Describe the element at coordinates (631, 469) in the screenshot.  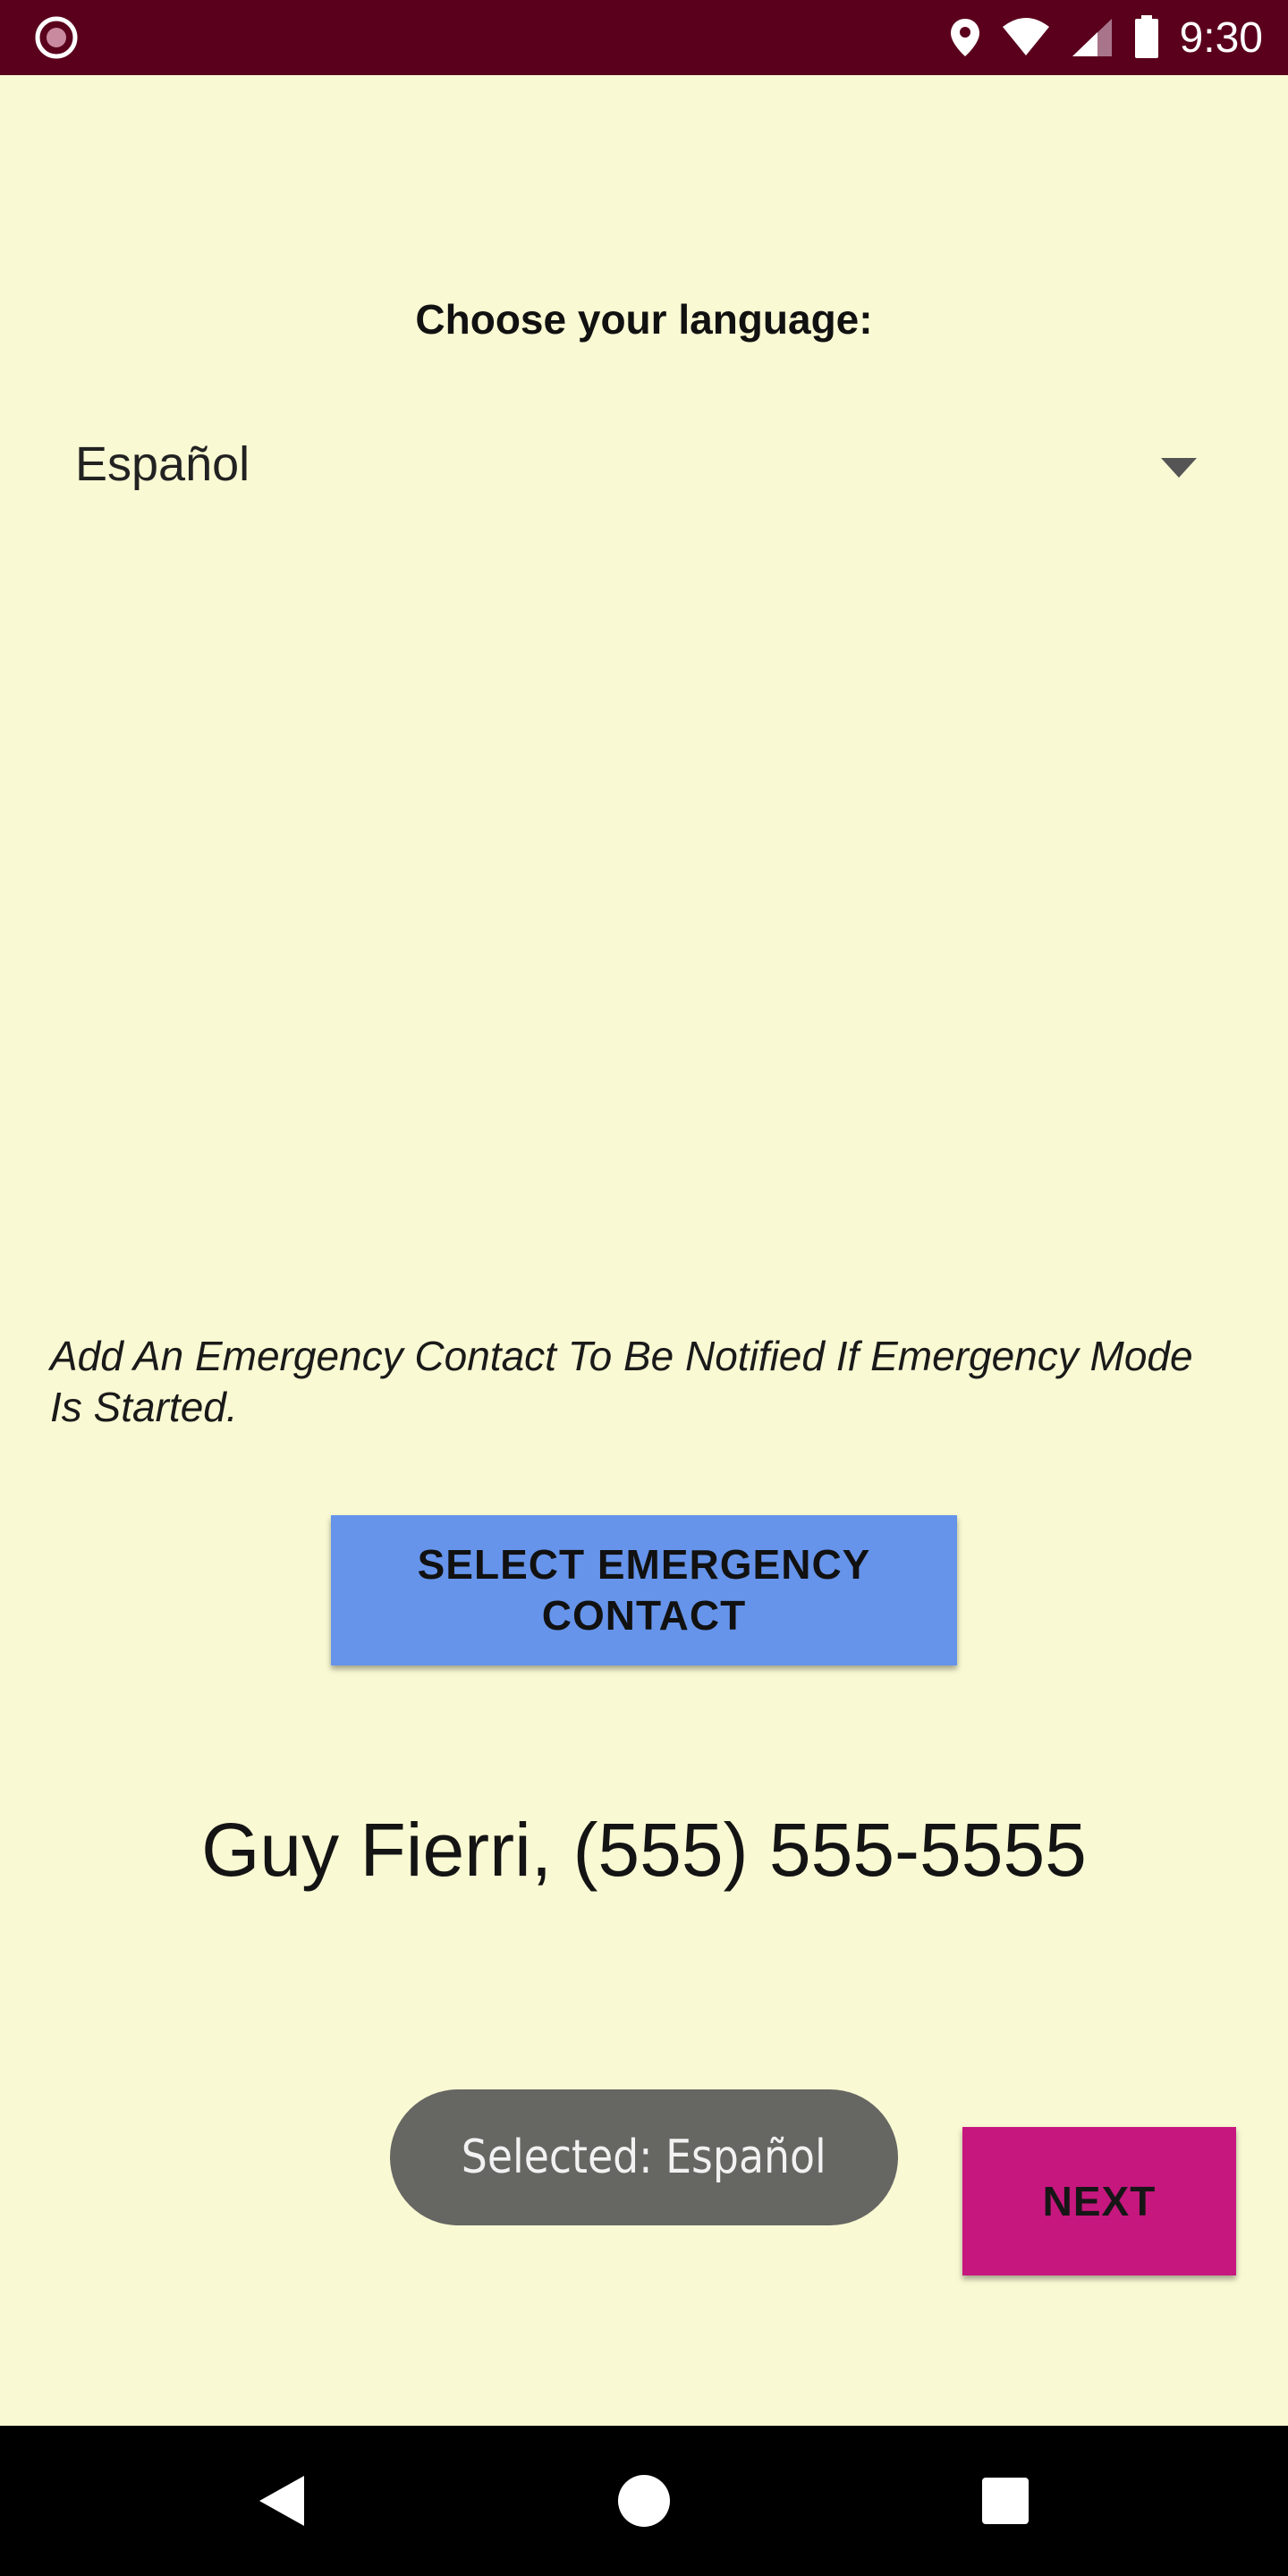
I see `language-spinner: Español` at that location.